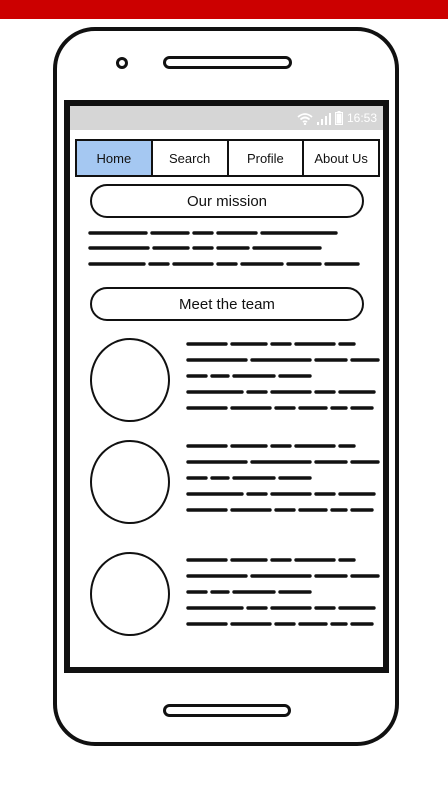  I want to click on tab-about-us: About Us, so click(341, 158).